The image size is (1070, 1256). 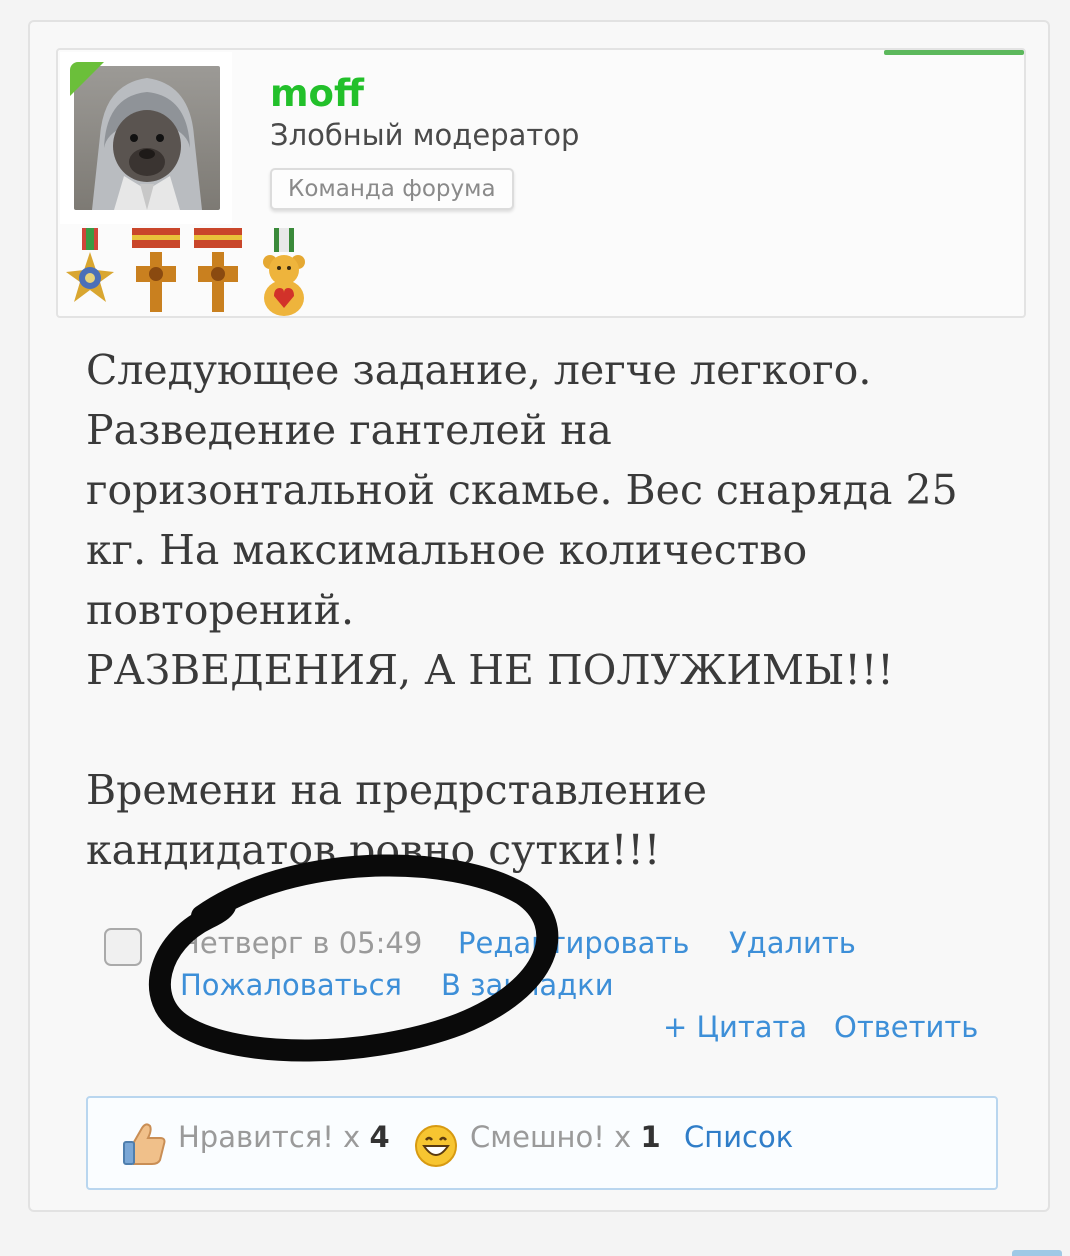 What do you see at coordinates (792, 943) in the screenshot?
I see `delete-link: Удалить` at bounding box center [792, 943].